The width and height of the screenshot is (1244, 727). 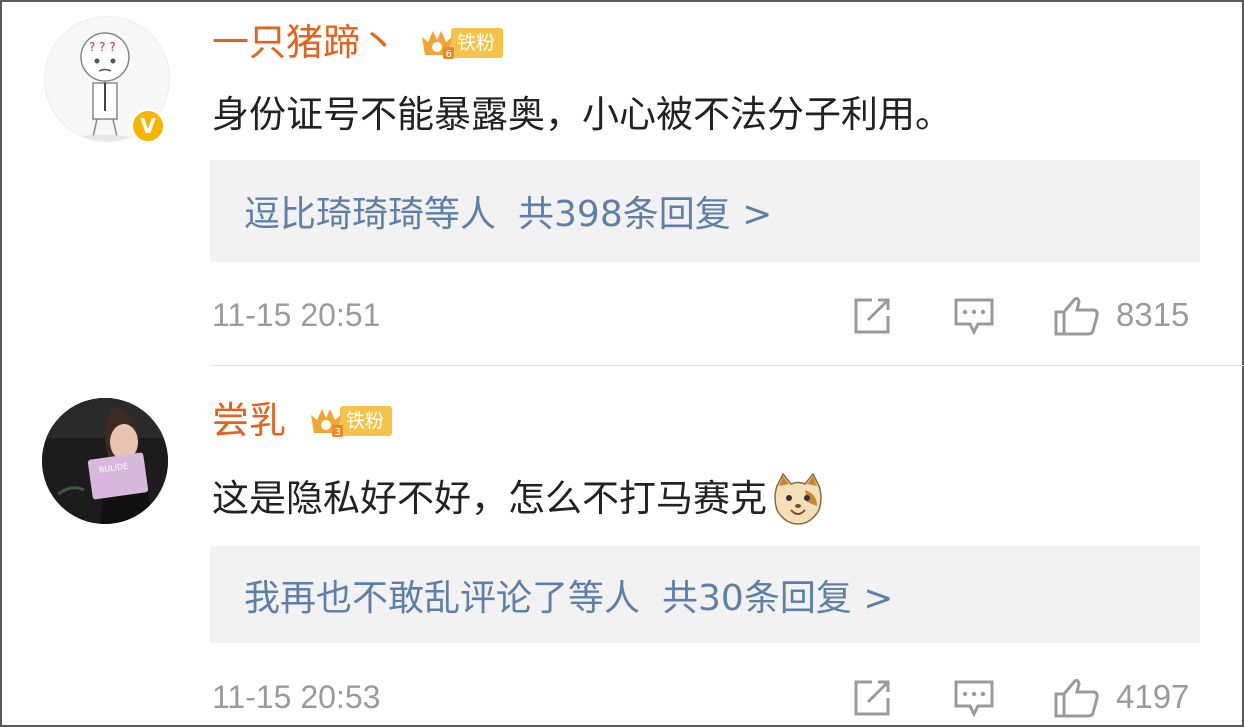 I want to click on fan-level: 6, so click(x=449, y=54).